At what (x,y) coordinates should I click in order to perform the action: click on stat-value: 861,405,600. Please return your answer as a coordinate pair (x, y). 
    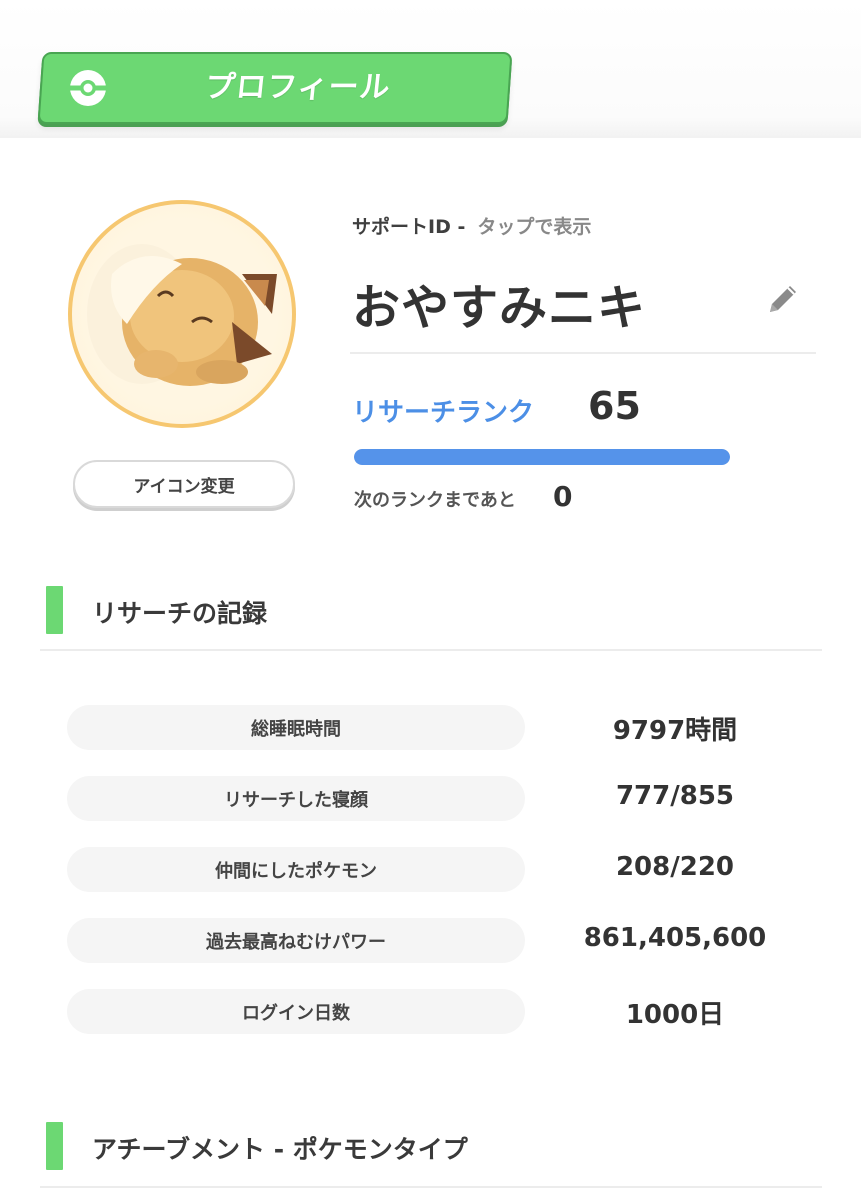
    Looking at the image, I should click on (675, 938).